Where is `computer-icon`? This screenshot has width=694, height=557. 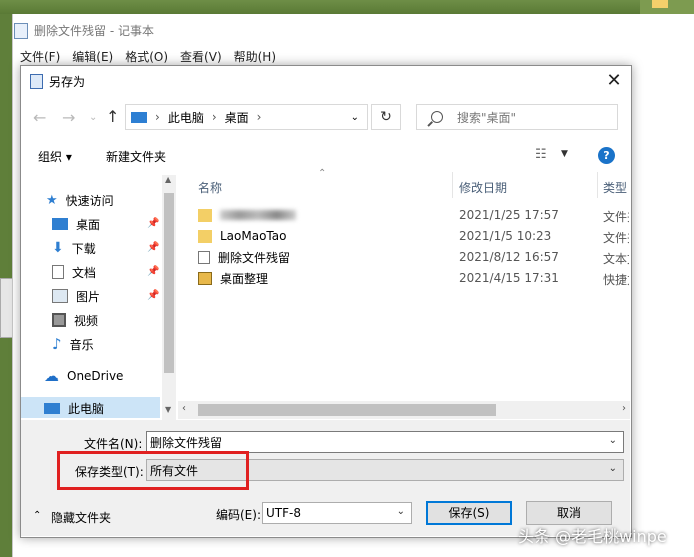 computer-icon is located at coordinates (52, 408).